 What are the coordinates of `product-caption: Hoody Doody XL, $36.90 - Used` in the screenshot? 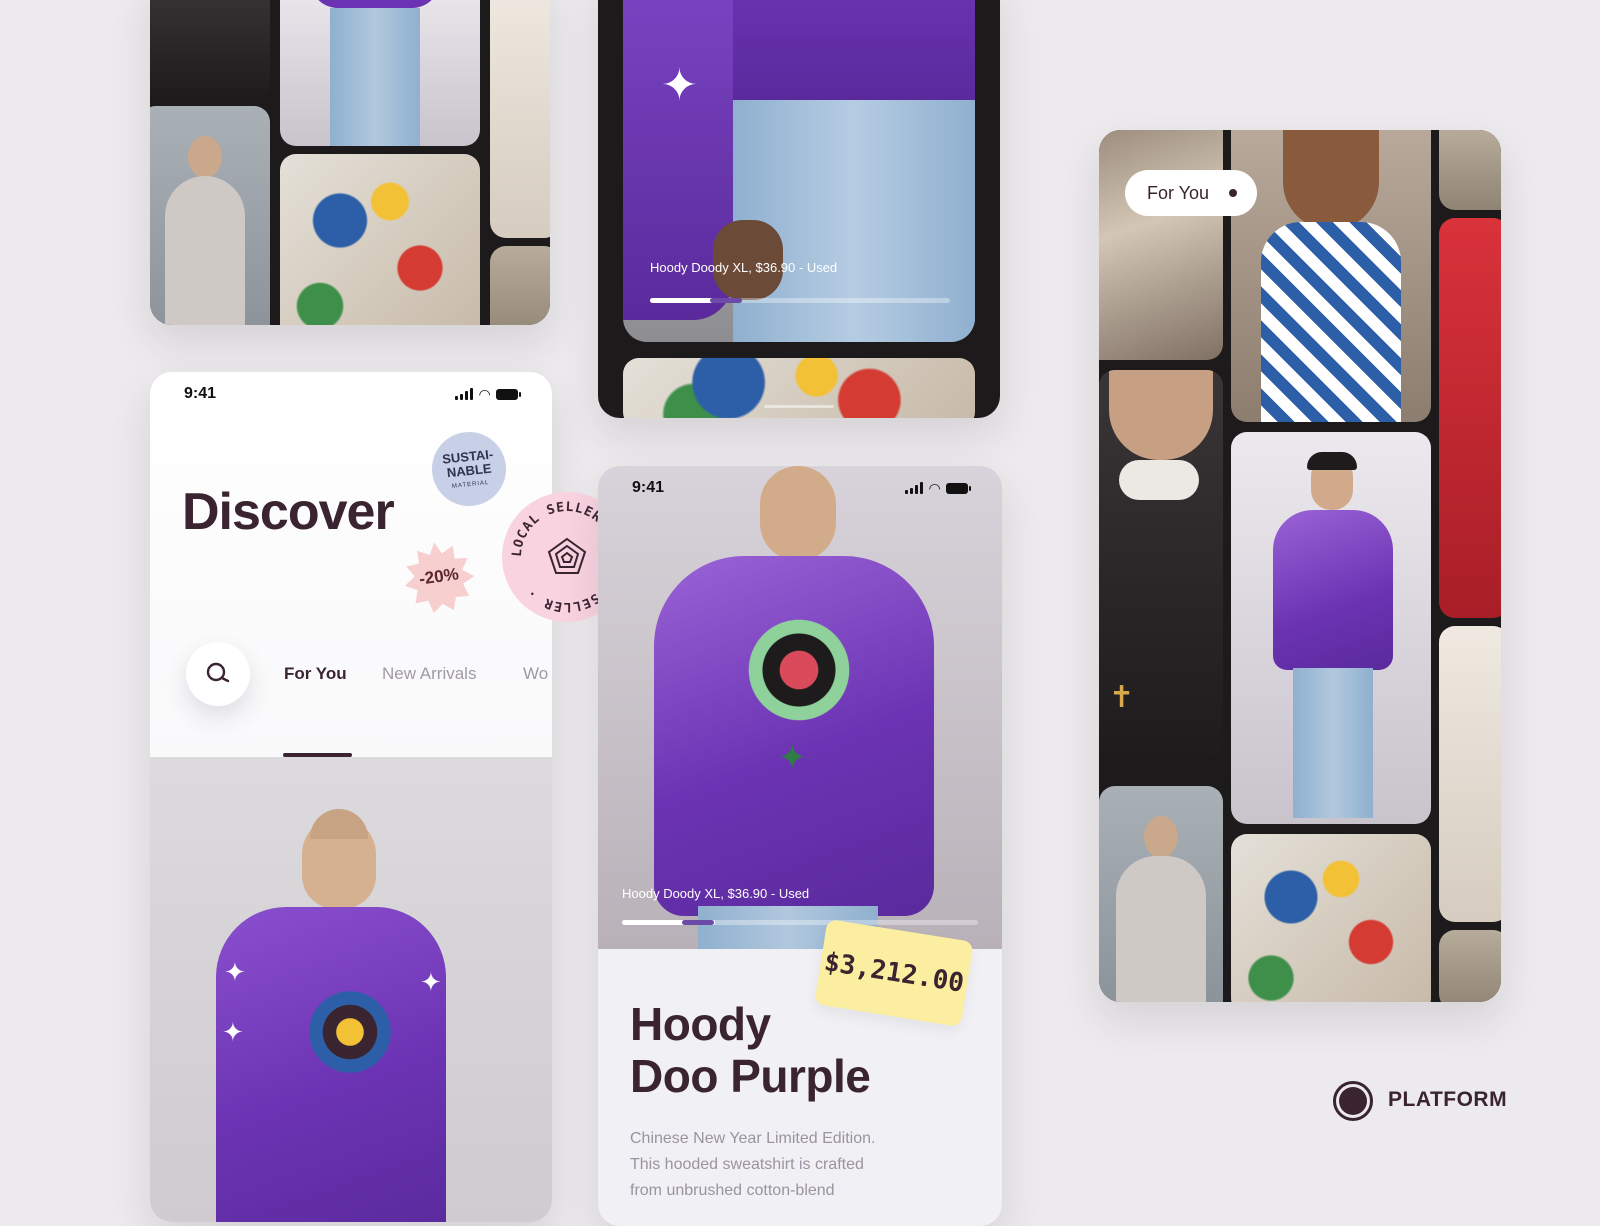 It's located at (716, 893).